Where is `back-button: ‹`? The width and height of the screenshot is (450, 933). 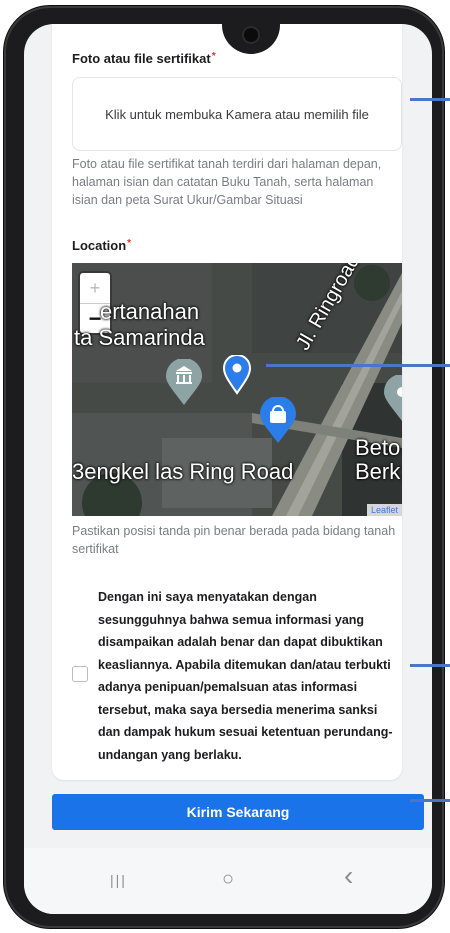
back-button: ‹ is located at coordinates (348, 876).